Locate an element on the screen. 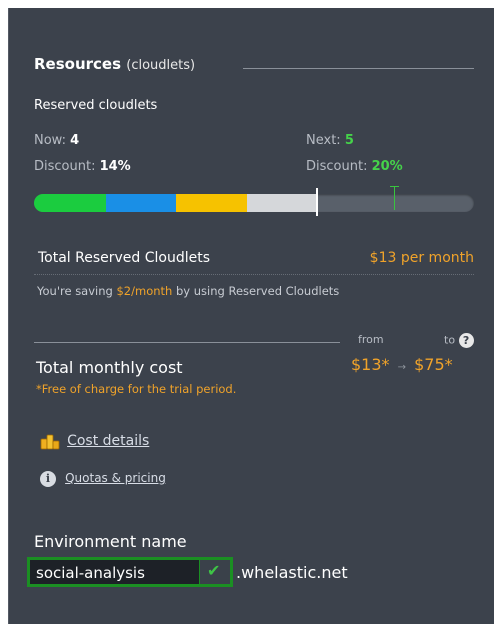 The width and height of the screenshot is (494, 624). next-row: Next: 5 is located at coordinates (330, 140).